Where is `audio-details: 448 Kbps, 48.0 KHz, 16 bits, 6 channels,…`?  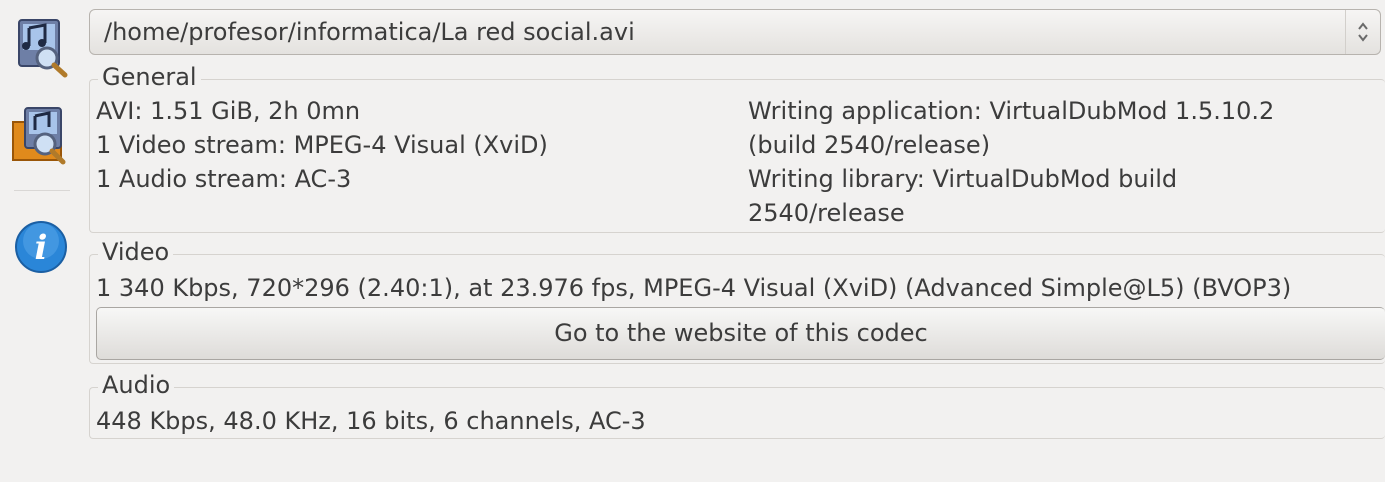
audio-details: 448 Kbps, 48.0 KHz, 16 bits, 6 channels,… is located at coordinates (371, 421).